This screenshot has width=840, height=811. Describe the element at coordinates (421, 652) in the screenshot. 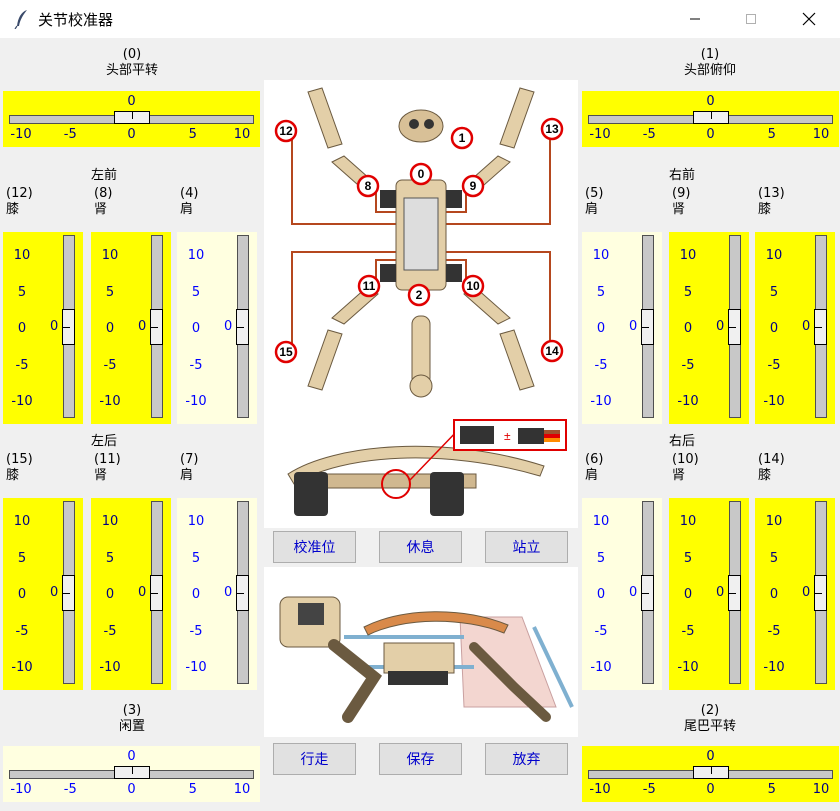

I see `robot-calibration-pose-image` at that location.